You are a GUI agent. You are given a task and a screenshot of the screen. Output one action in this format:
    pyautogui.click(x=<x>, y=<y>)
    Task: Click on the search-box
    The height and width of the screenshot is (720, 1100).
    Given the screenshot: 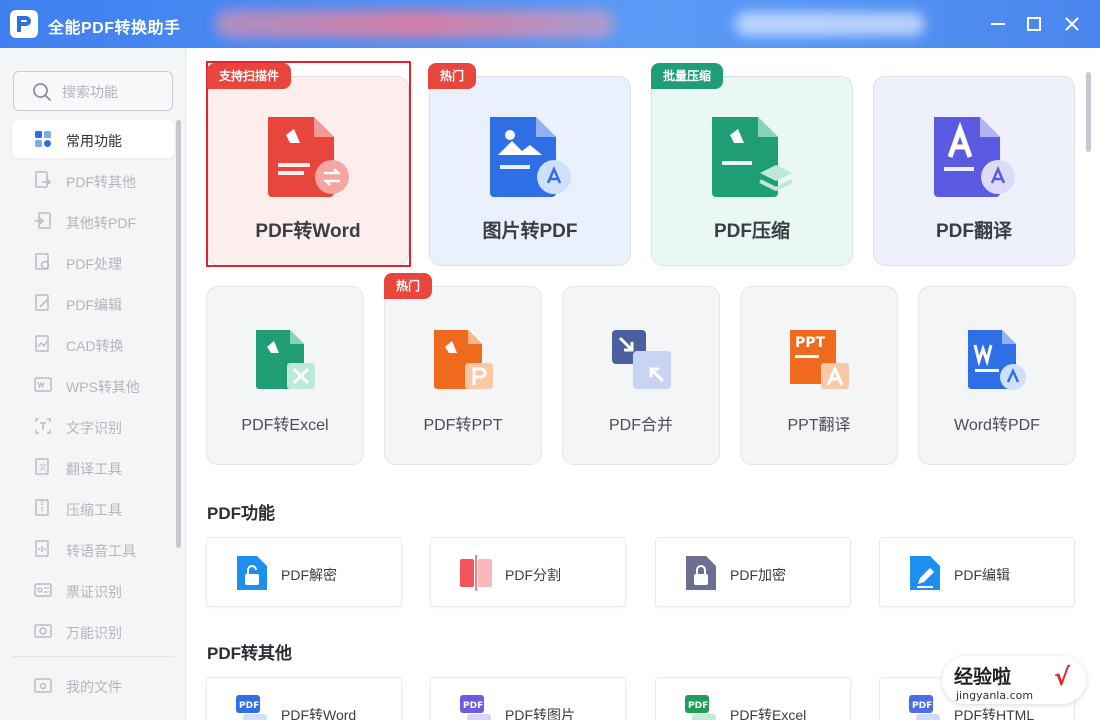 What is the action you would take?
    pyautogui.click(x=93, y=91)
    